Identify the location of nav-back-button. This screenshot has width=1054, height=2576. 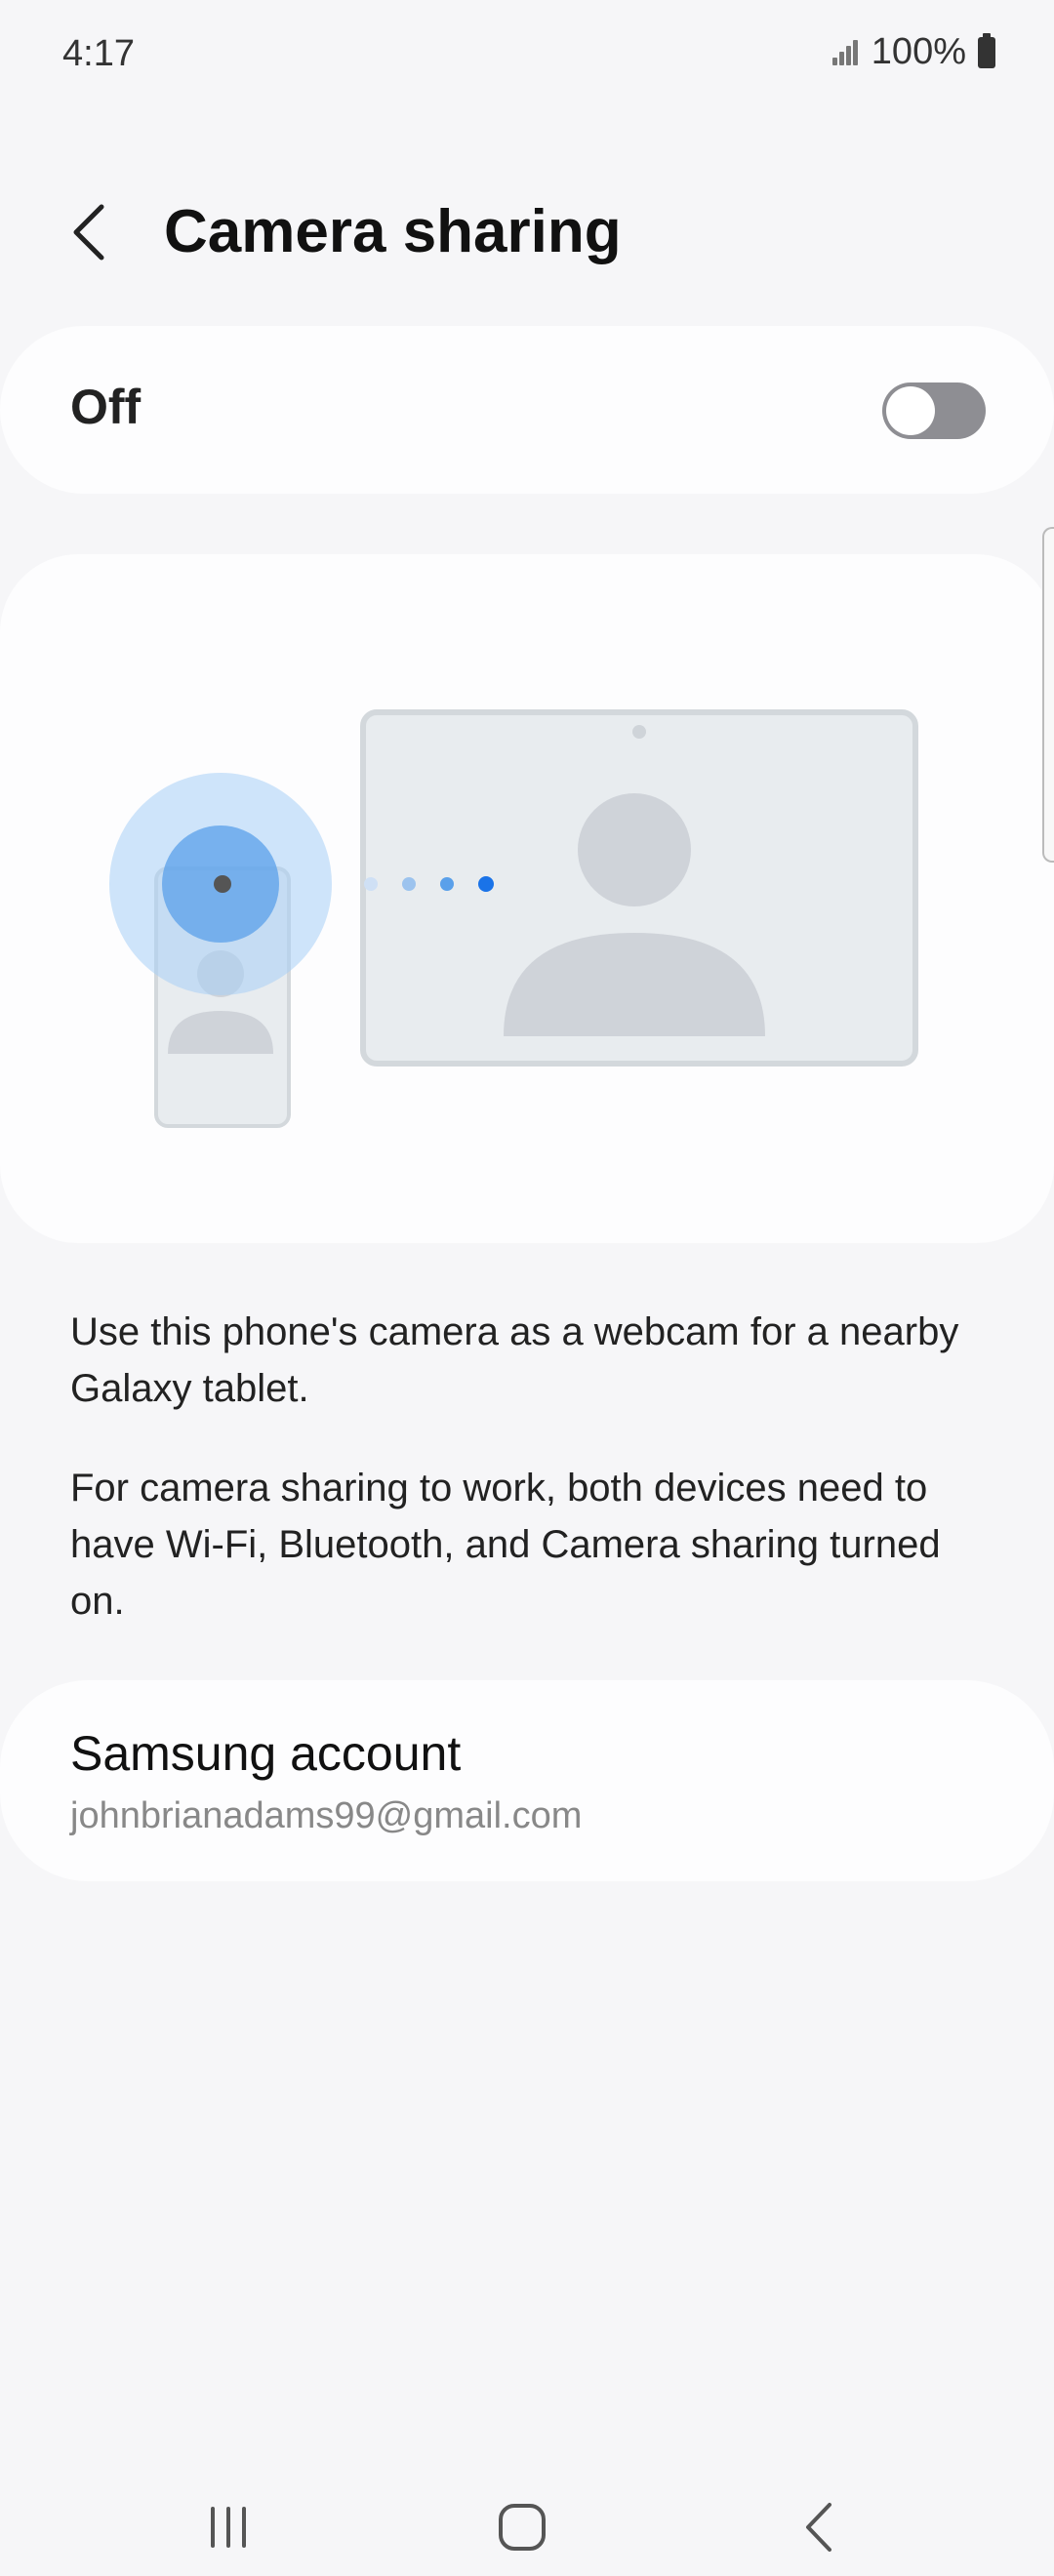
(820, 2527).